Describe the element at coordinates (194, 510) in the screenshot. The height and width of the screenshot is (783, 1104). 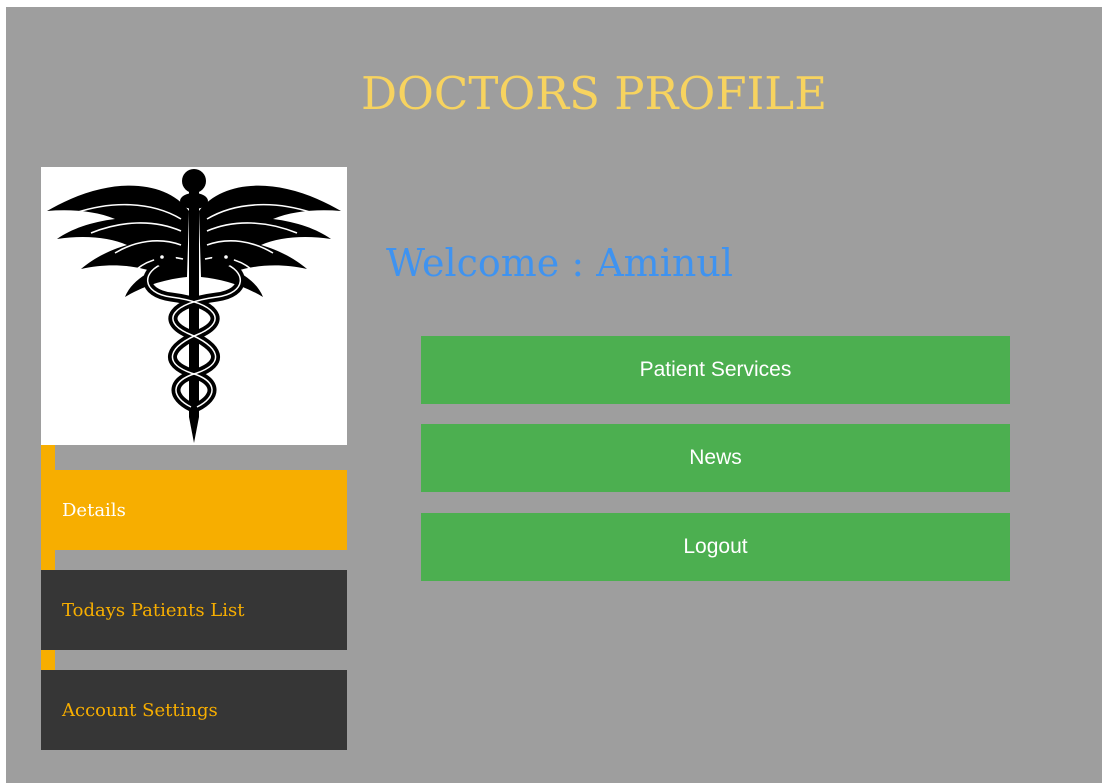
I see `sidebar-item-details: Details` at that location.